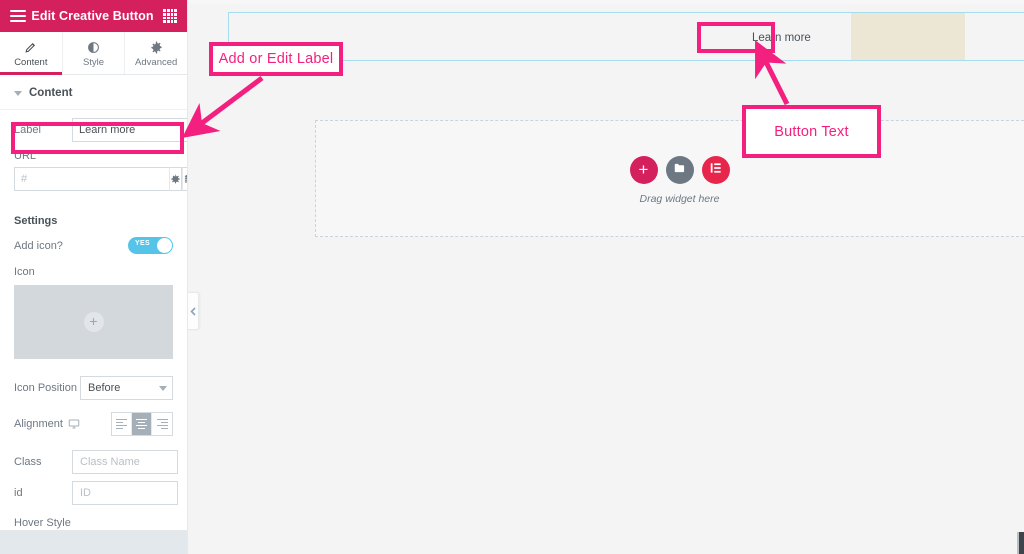 Image resolution: width=1024 pixels, height=554 pixels. I want to click on control-class-caption: Class, so click(28, 462).